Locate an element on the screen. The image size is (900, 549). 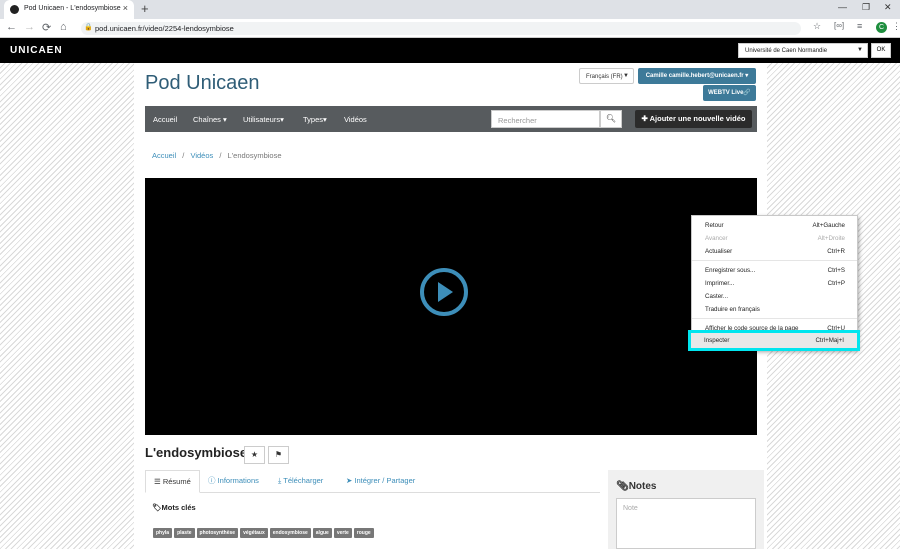
tab-telecharger: ⤓ Télécharger is located at coordinates (300, 481).